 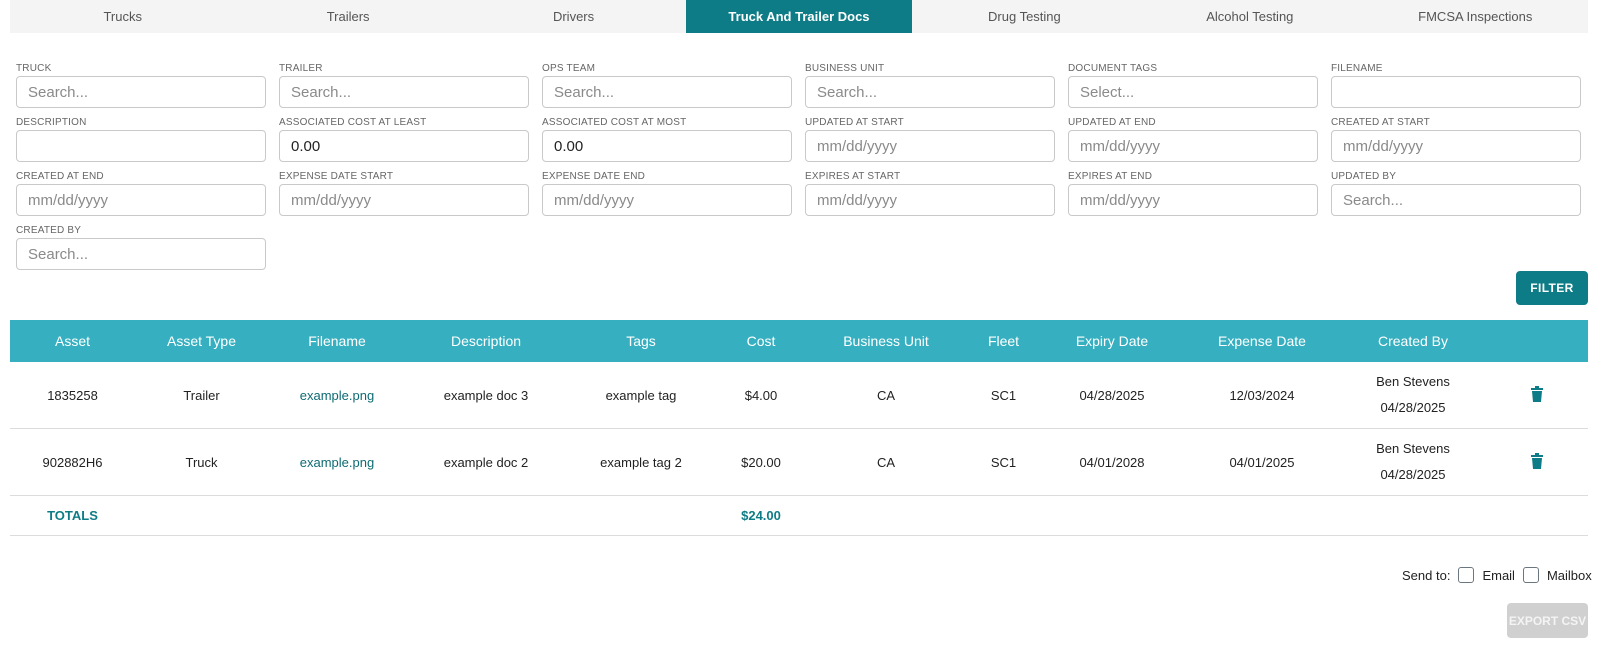 What do you see at coordinates (1364, 176) in the screenshot?
I see `field-label: UPDATED BY` at bounding box center [1364, 176].